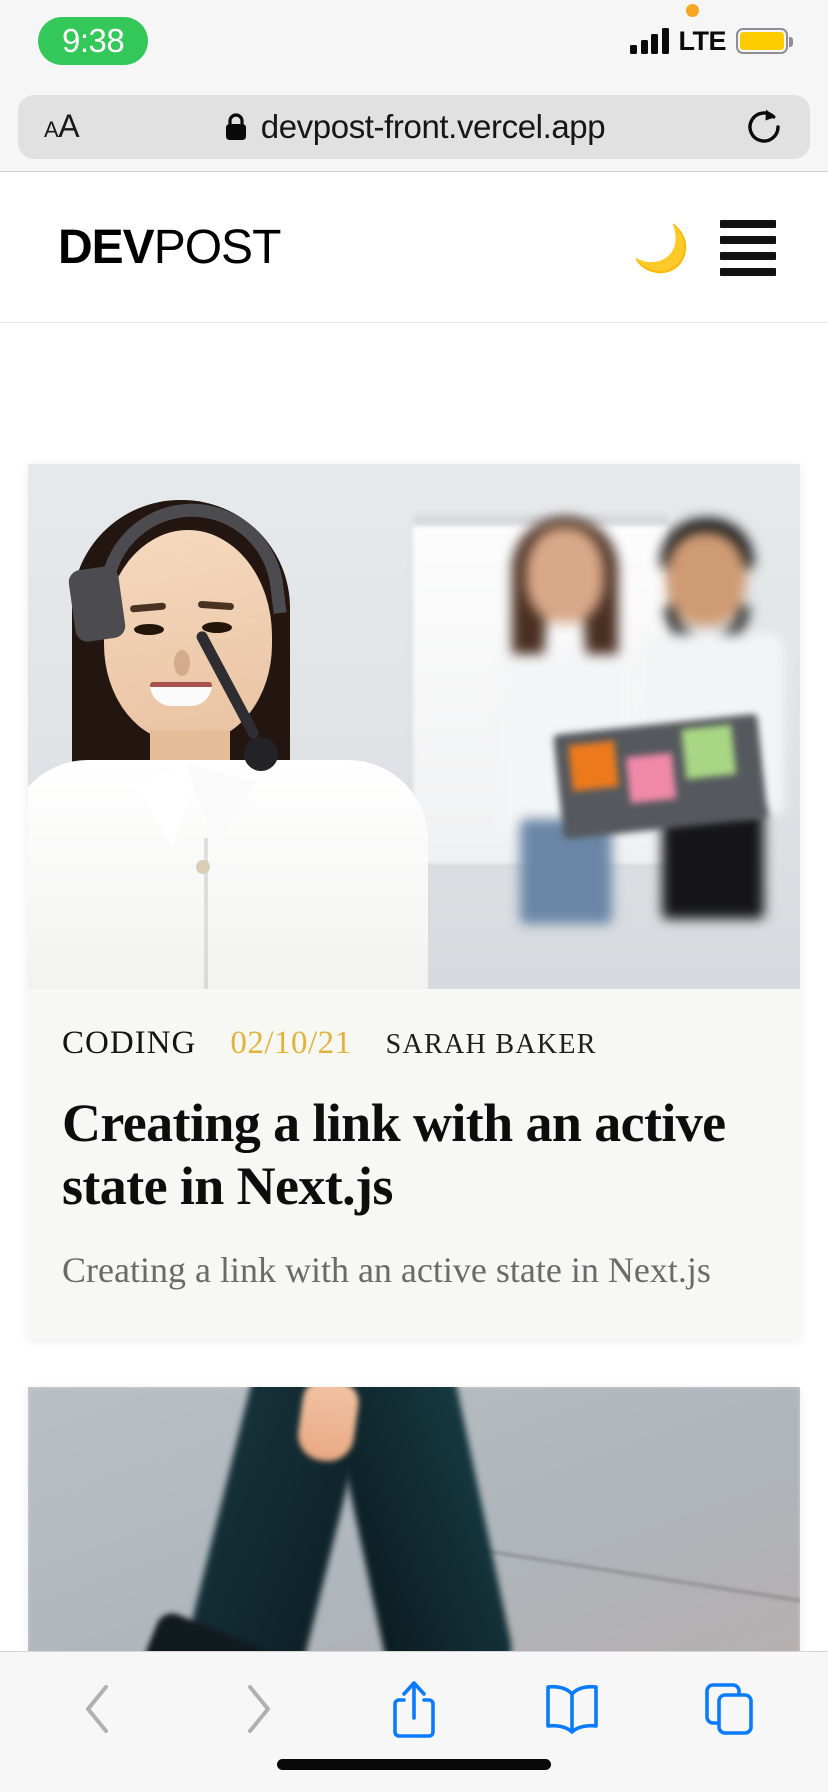 The width and height of the screenshot is (828, 1792). I want to click on battery-icon, so click(764, 41).